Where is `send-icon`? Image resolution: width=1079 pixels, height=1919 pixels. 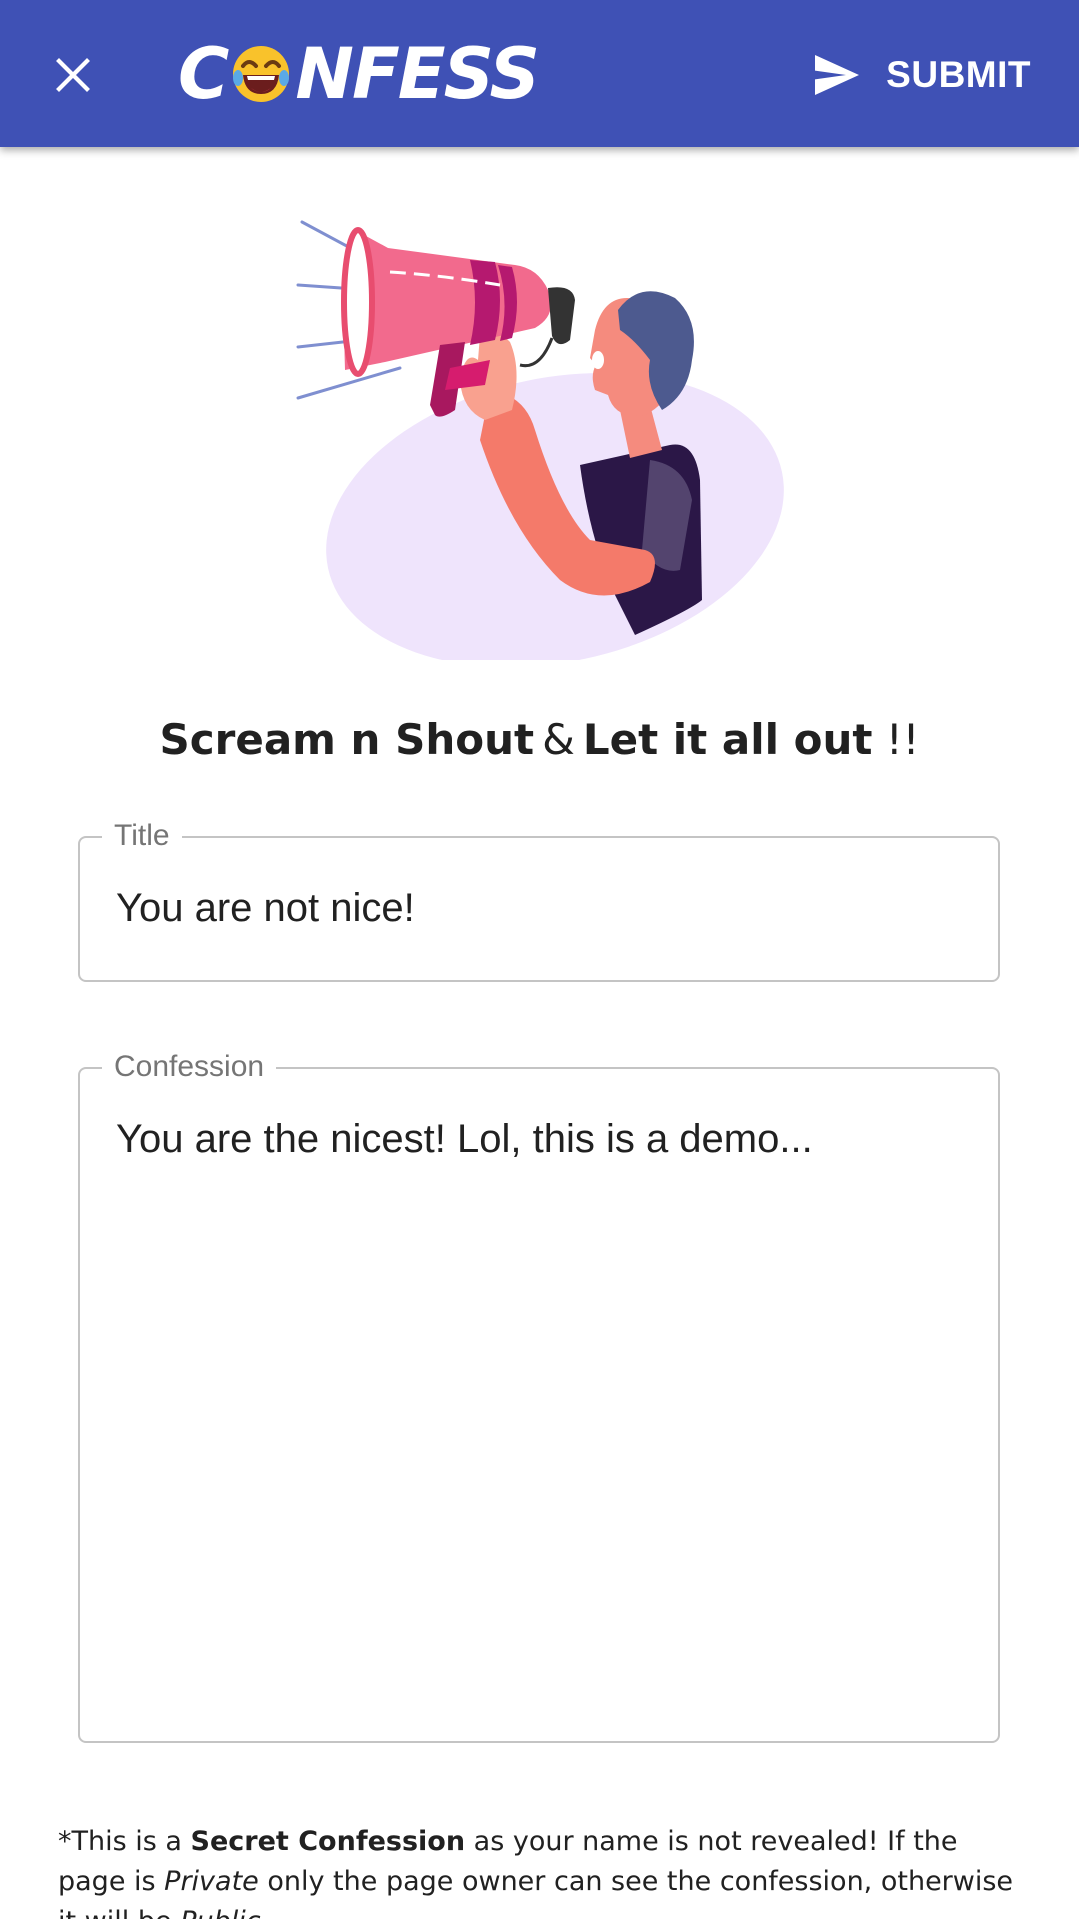 send-icon is located at coordinates (837, 75).